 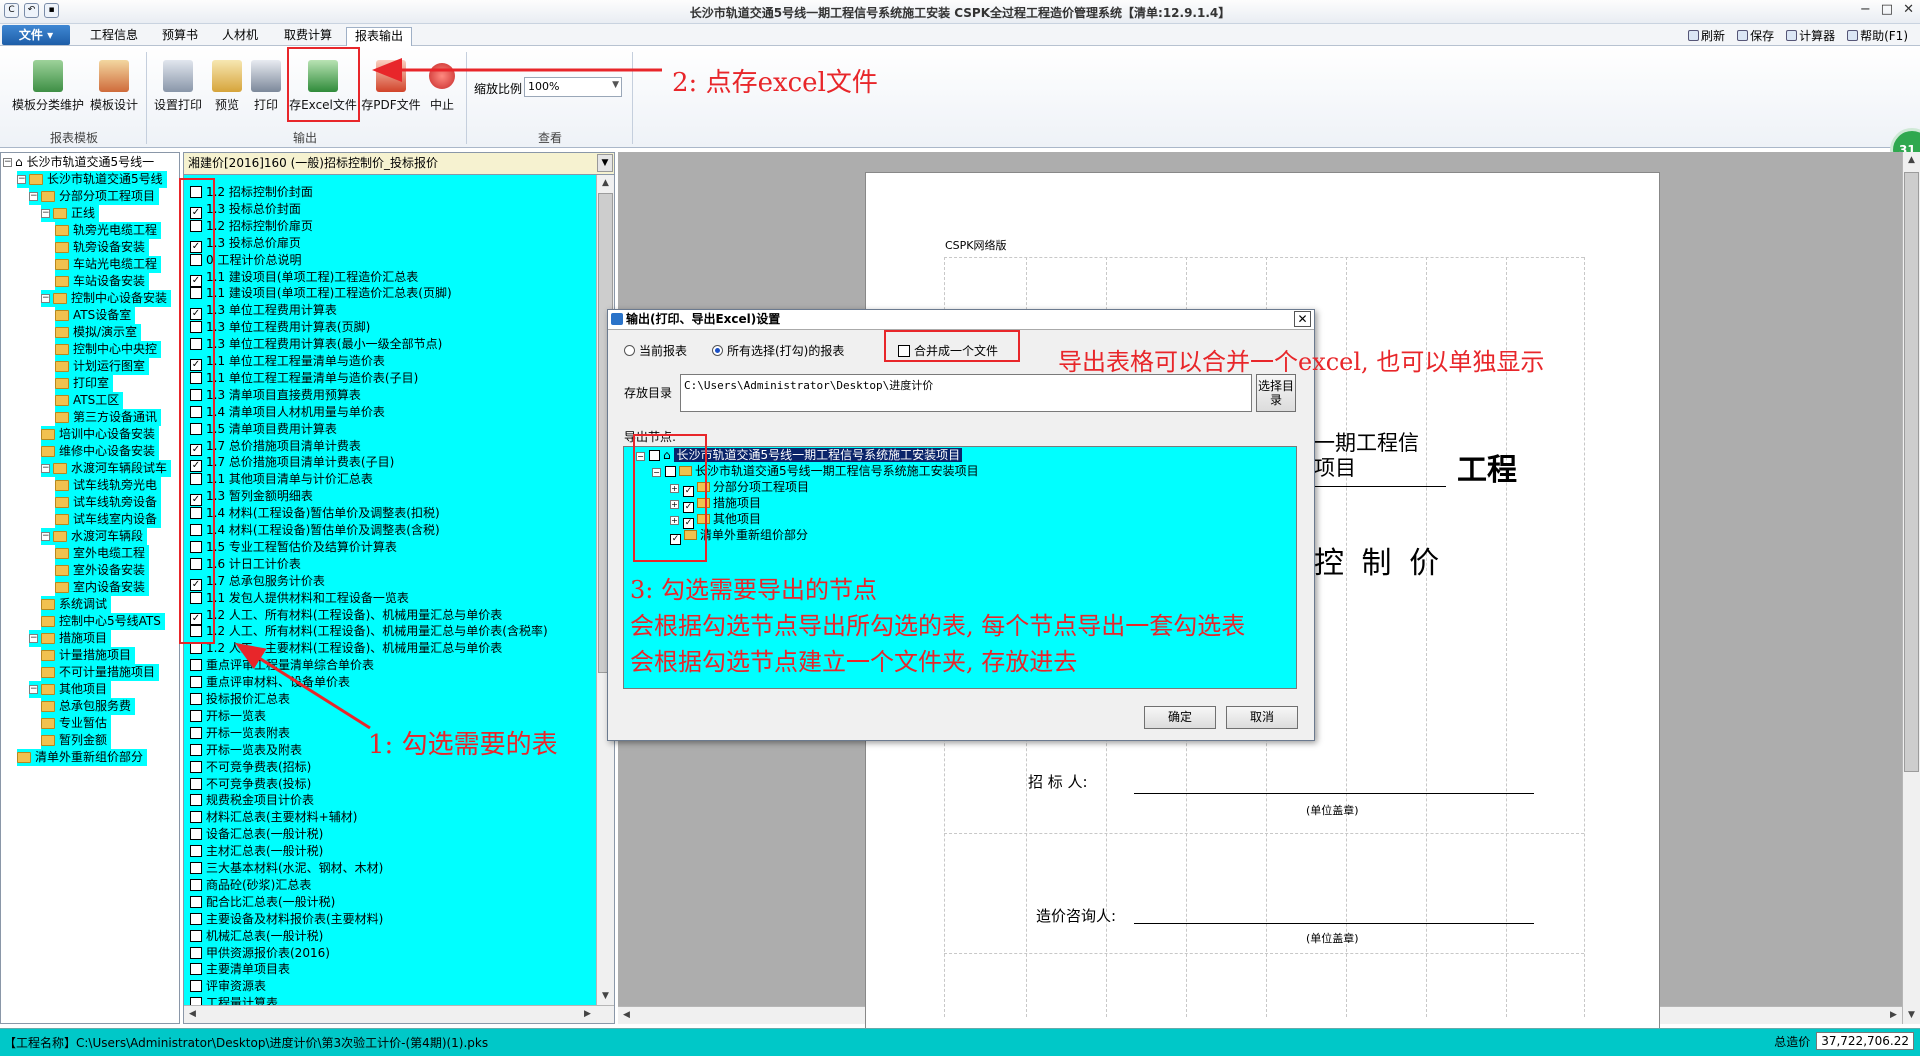 What do you see at coordinates (1887, 9) in the screenshot?
I see `maximize-icon: □` at bounding box center [1887, 9].